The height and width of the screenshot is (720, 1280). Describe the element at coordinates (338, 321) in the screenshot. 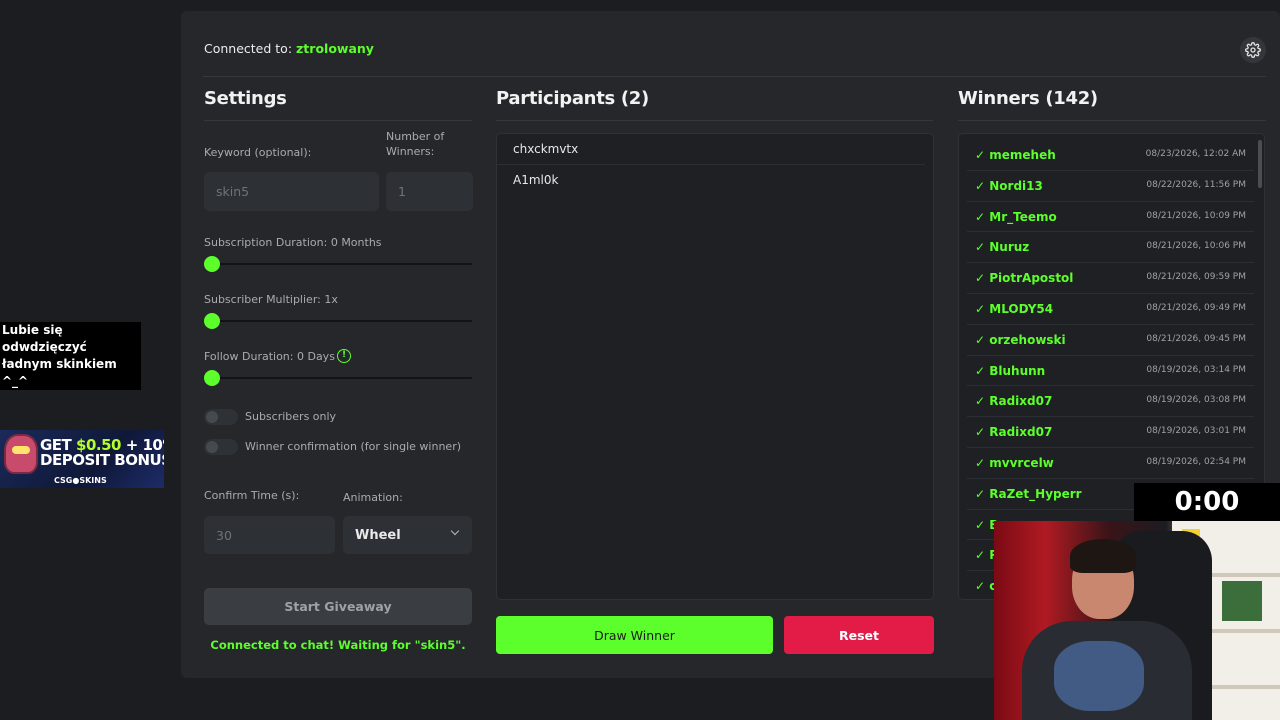

I see `multiplier-slider` at that location.